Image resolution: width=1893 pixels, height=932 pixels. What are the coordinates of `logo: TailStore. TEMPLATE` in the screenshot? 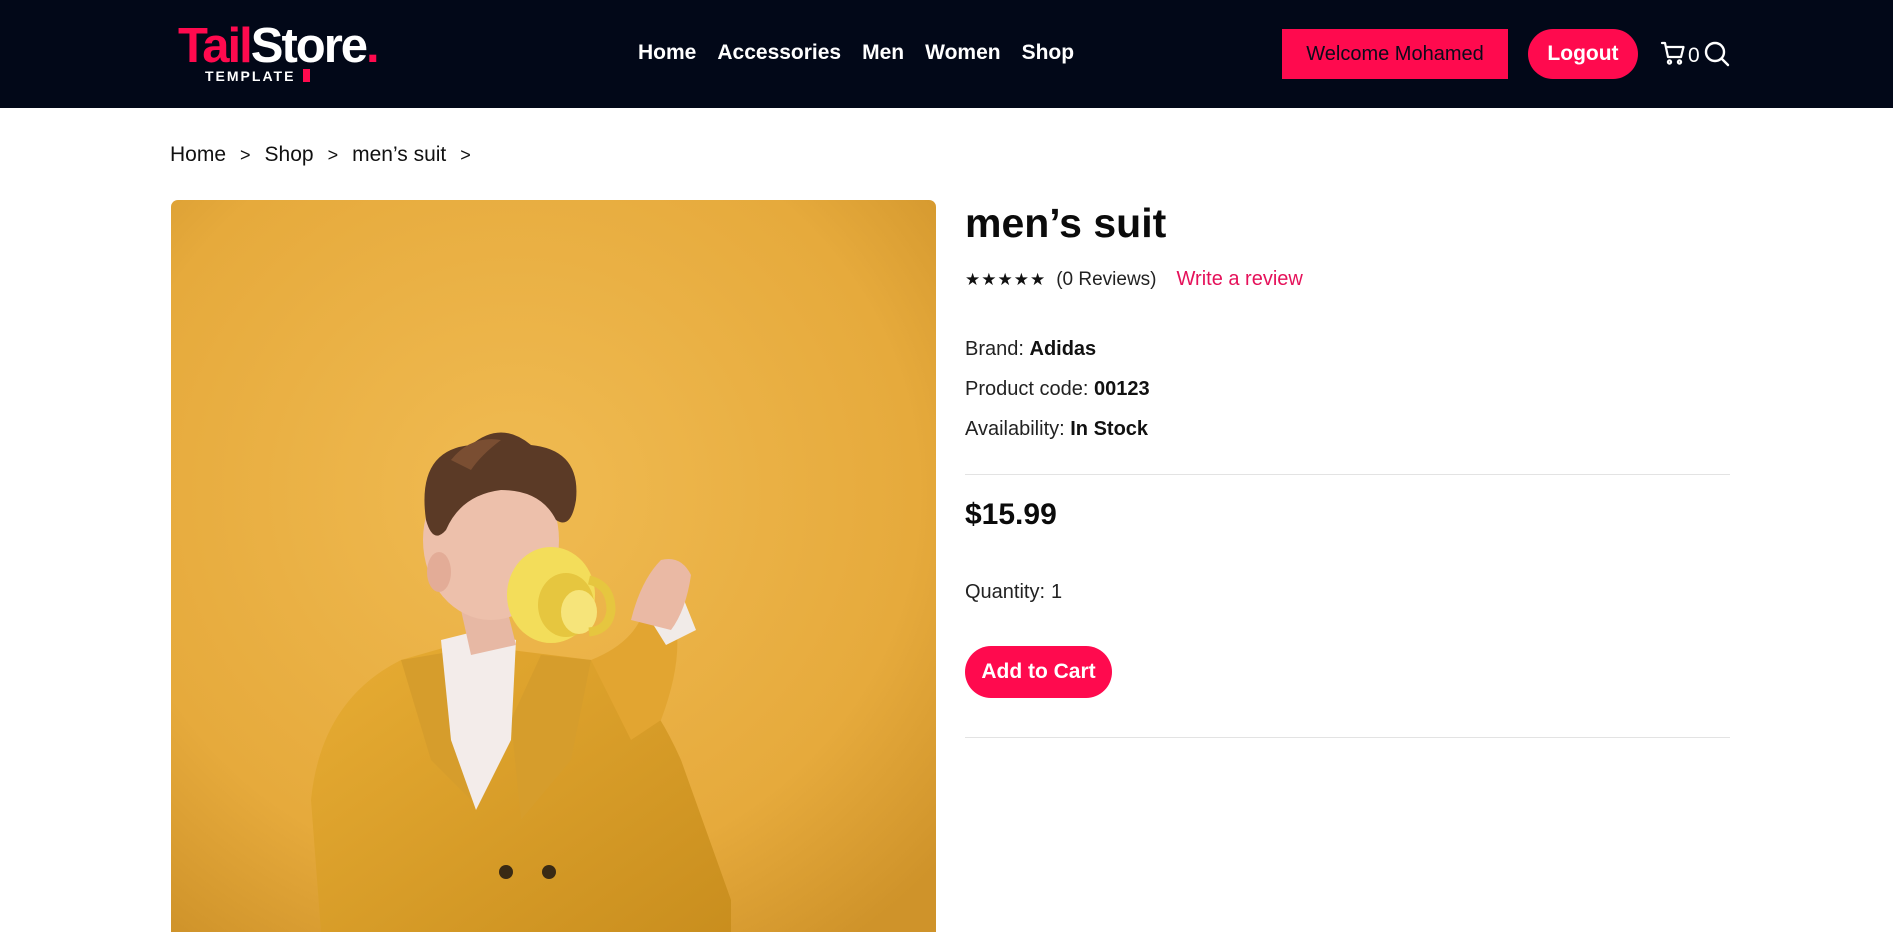 It's located at (283, 53).